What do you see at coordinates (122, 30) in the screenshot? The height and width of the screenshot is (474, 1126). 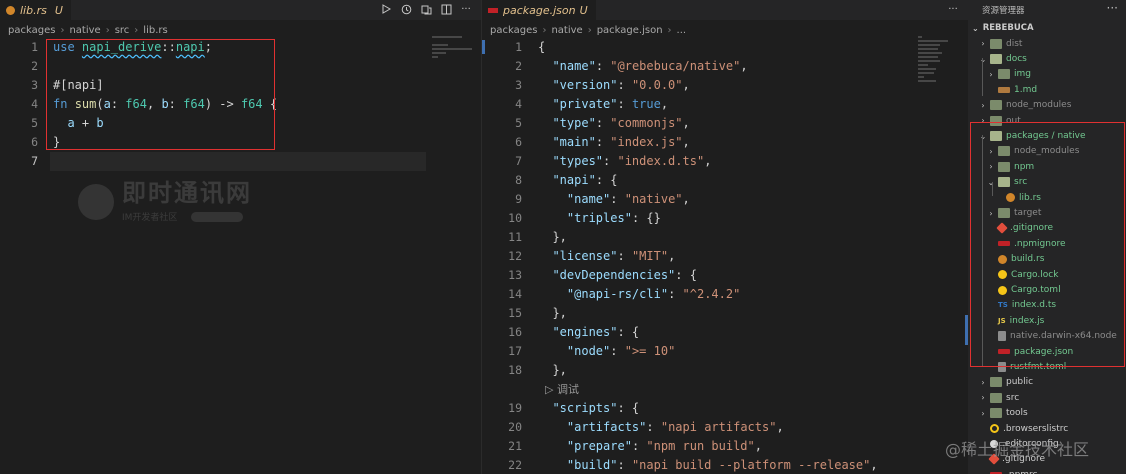 I see `breadcrumb-item: src` at bounding box center [122, 30].